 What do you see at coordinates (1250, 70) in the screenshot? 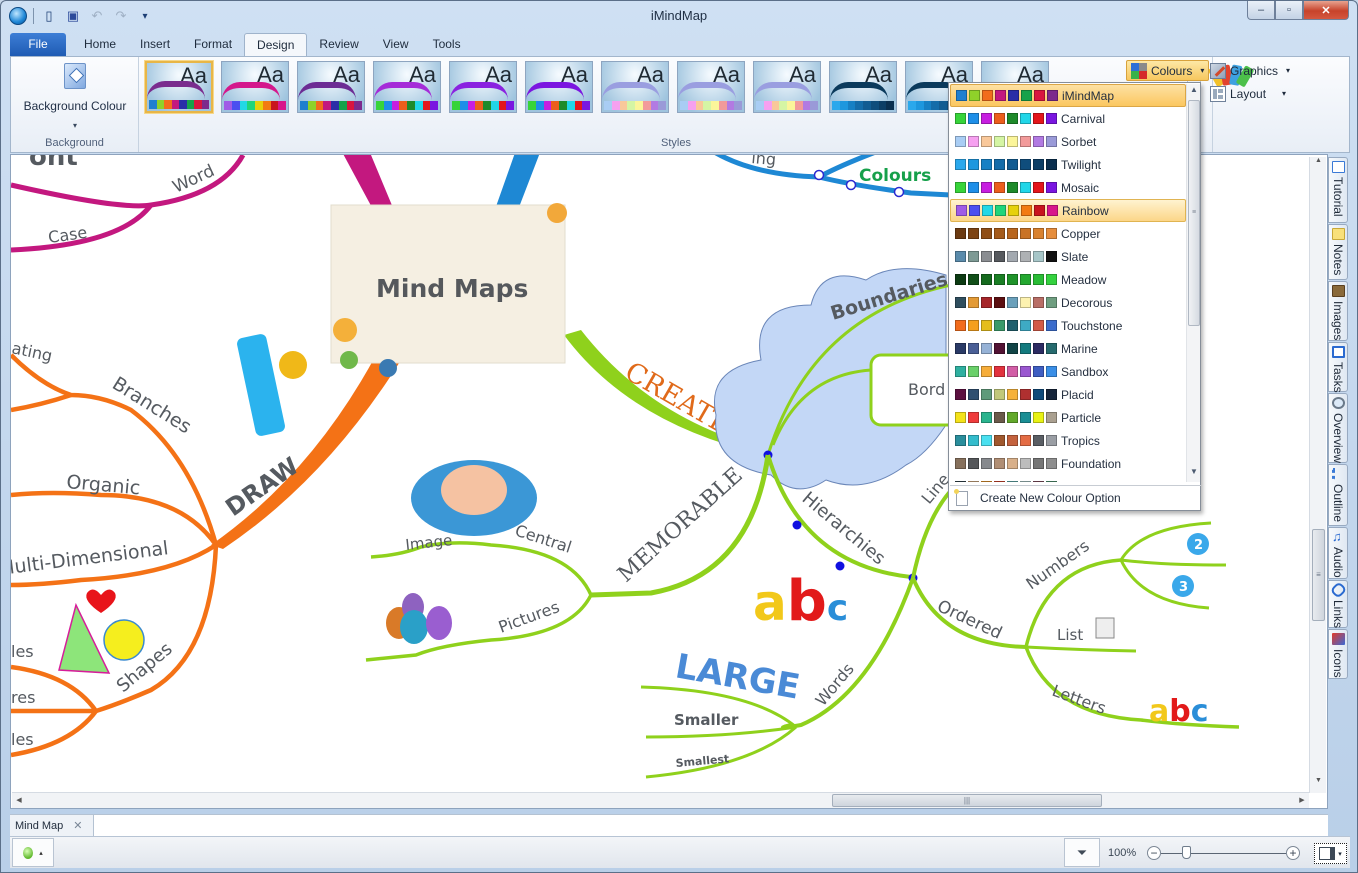
I see `graphics-button: Graphics ▾` at bounding box center [1250, 70].